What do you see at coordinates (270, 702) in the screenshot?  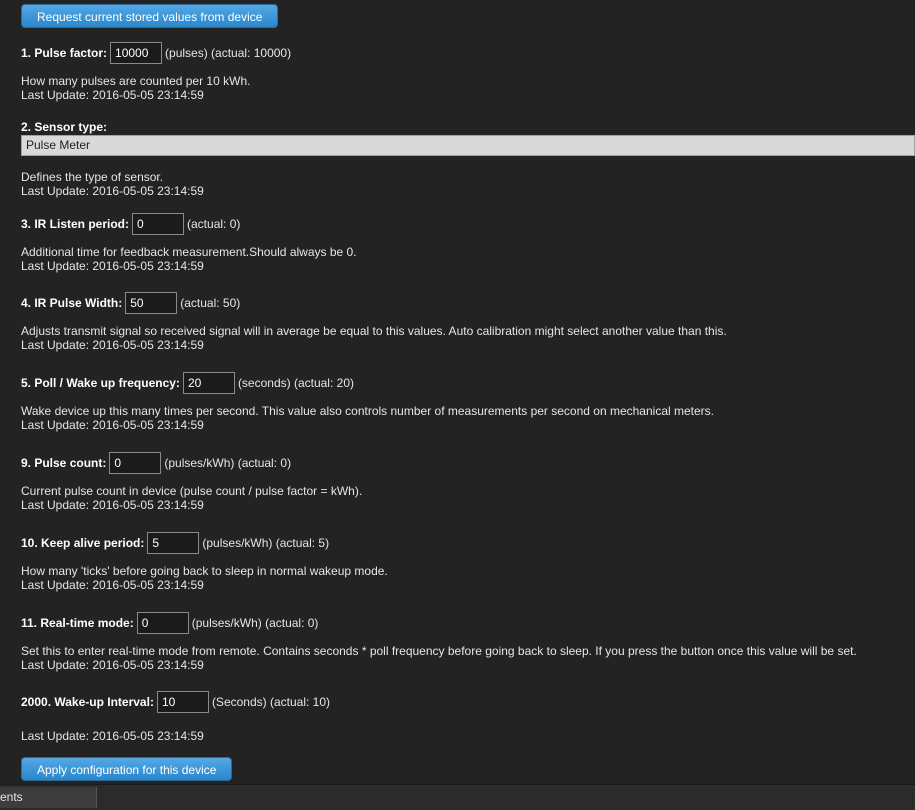 I see `param-suffix: (Seconds) (actual: 10)` at bounding box center [270, 702].